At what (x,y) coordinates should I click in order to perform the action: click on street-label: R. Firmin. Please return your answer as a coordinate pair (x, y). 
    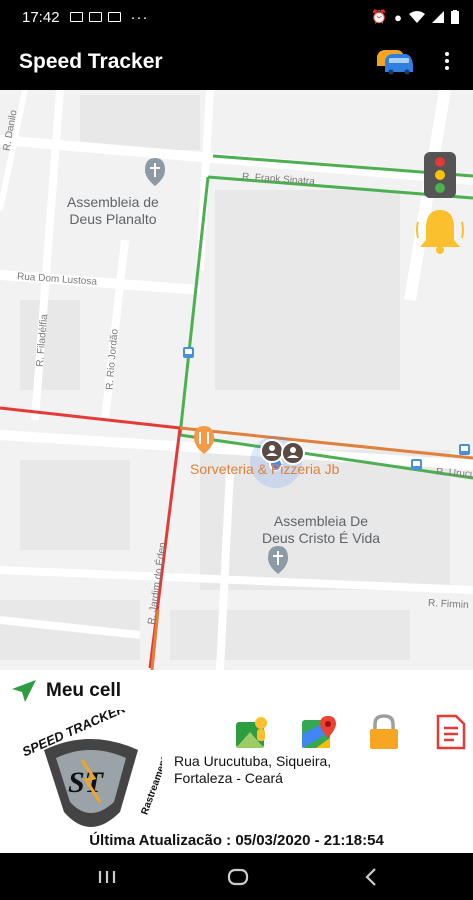
    Looking at the image, I should click on (448, 604).